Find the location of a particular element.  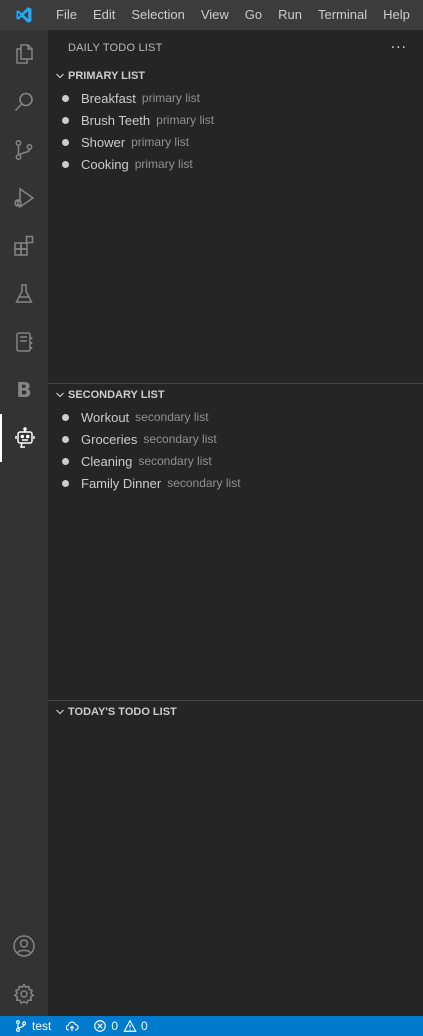

menu-view: View is located at coordinates (215, 15).